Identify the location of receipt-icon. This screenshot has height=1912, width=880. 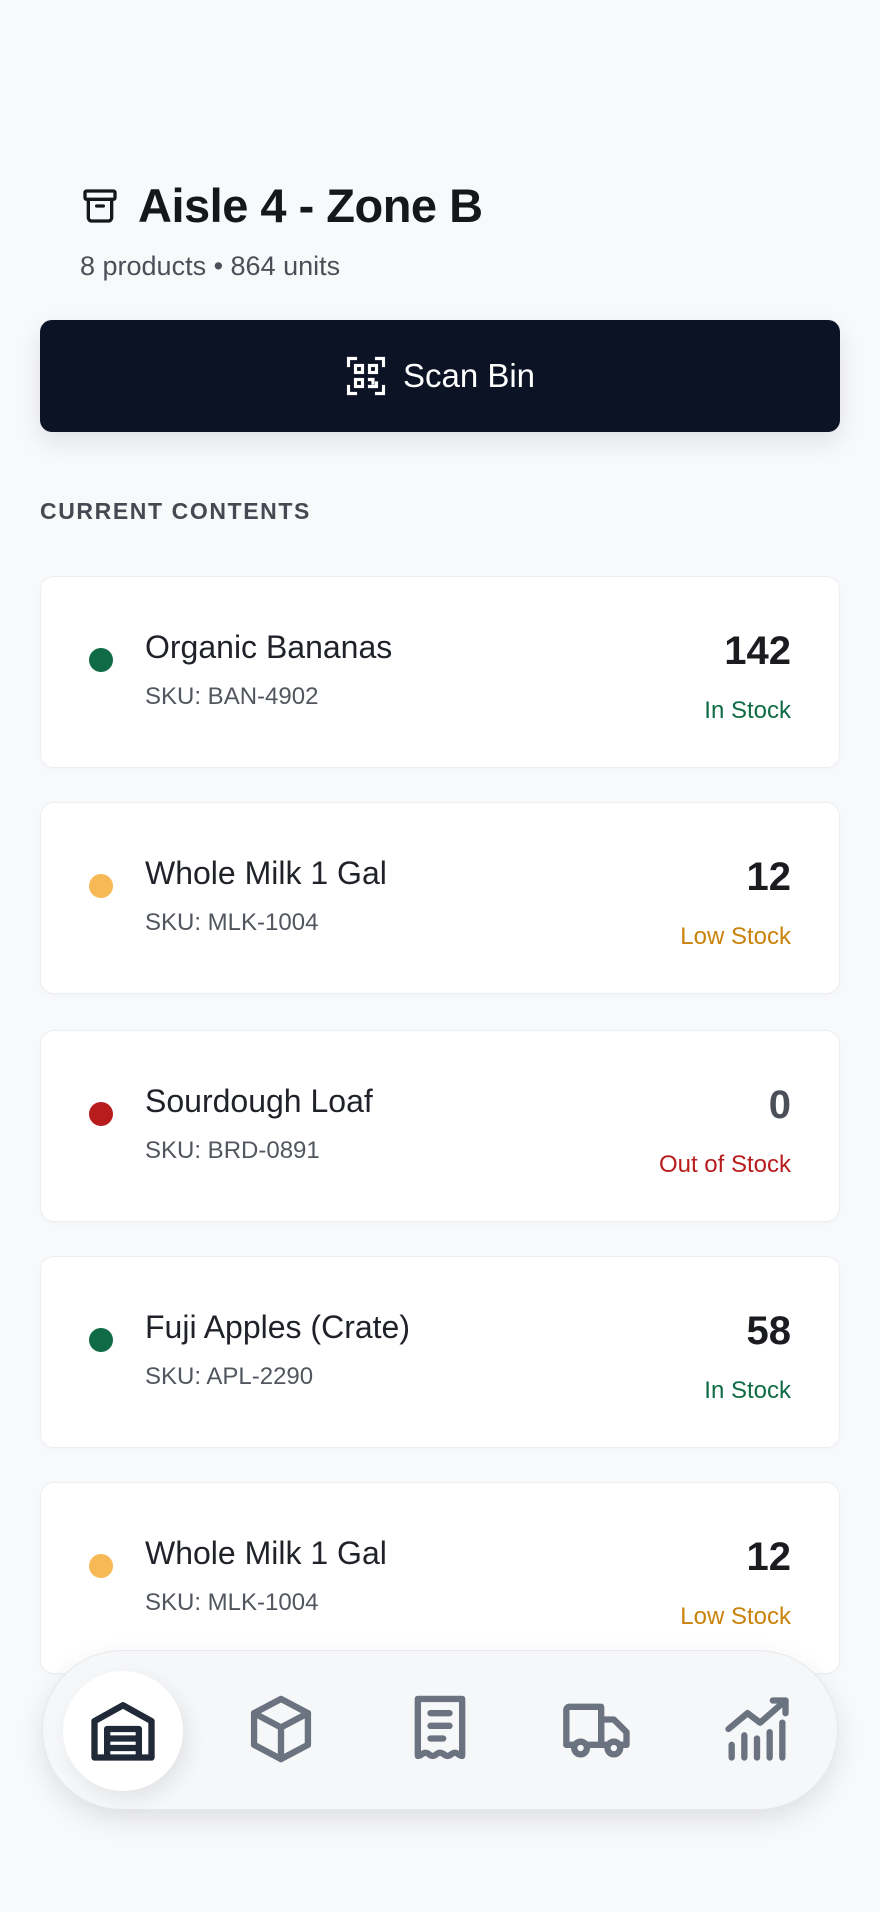
(440, 1731).